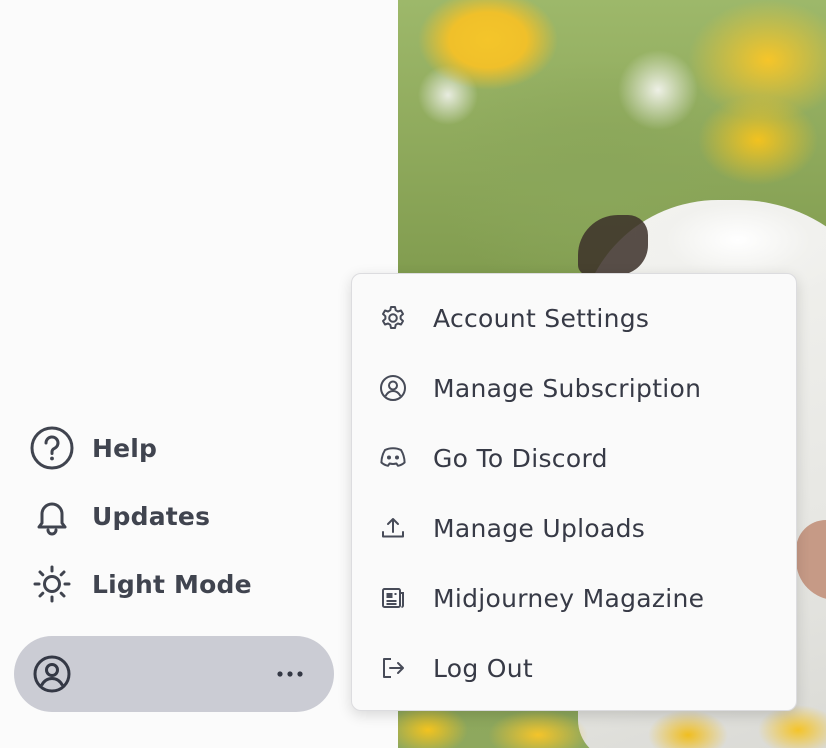  What do you see at coordinates (539, 528) in the screenshot?
I see `menu-item-label: Manage Uploads` at bounding box center [539, 528].